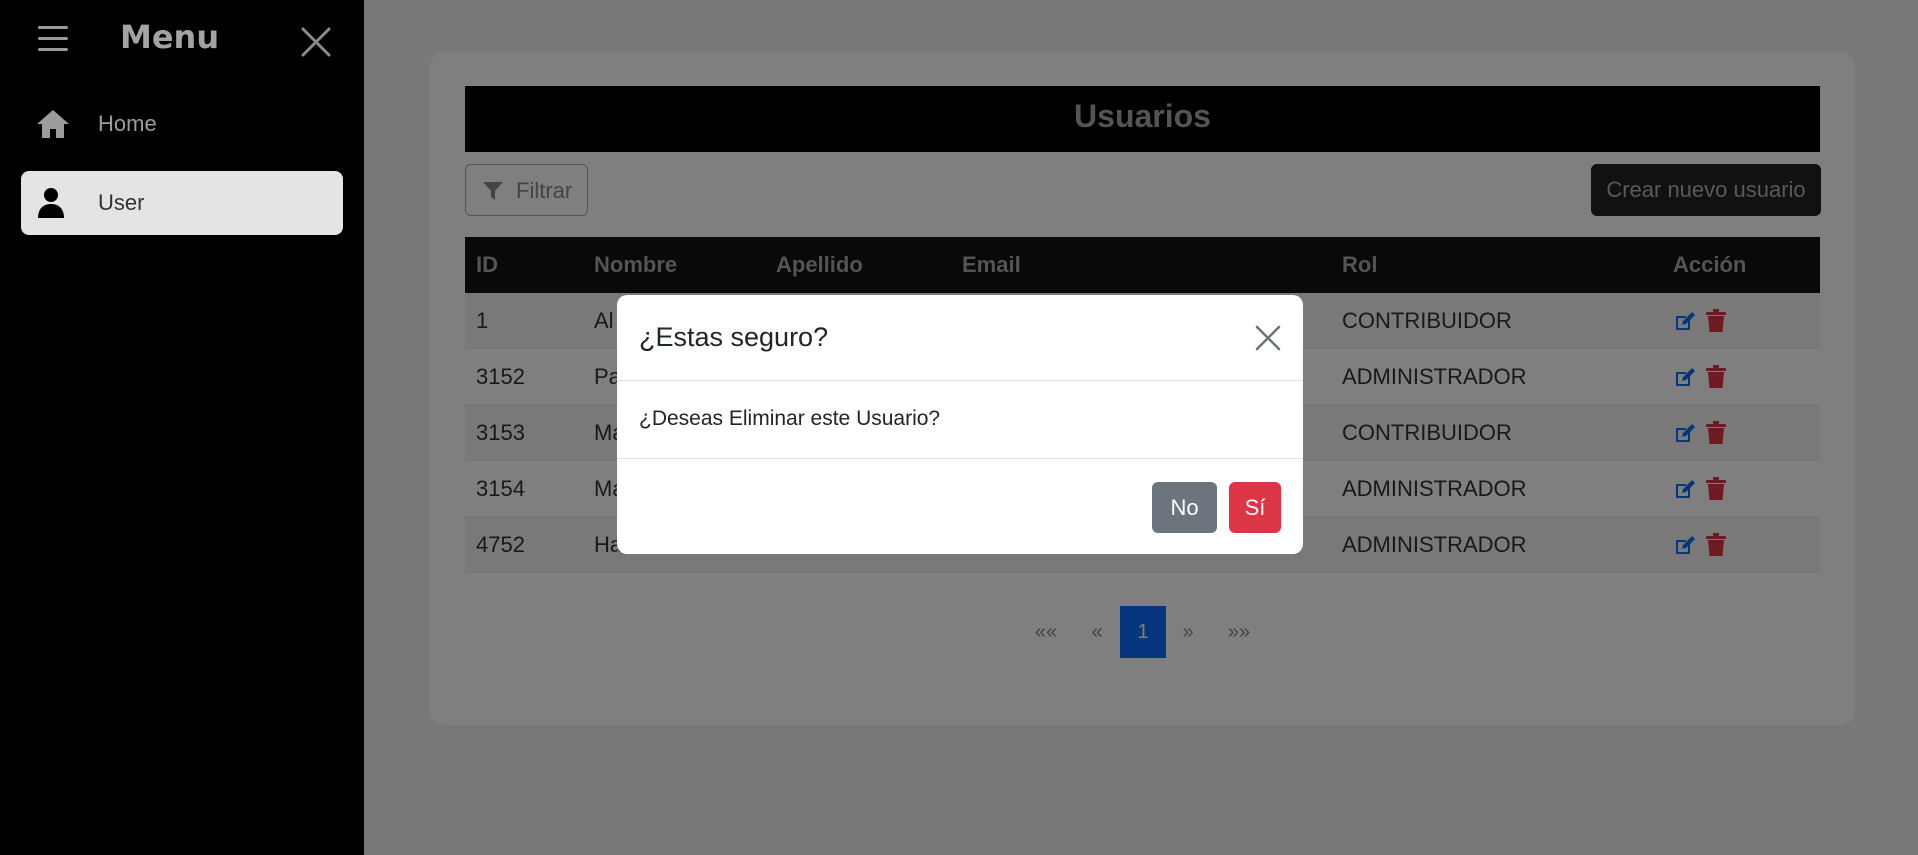 The width and height of the screenshot is (1918, 855). What do you see at coordinates (127, 123) in the screenshot?
I see `sidebar-item-label: Home` at bounding box center [127, 123].